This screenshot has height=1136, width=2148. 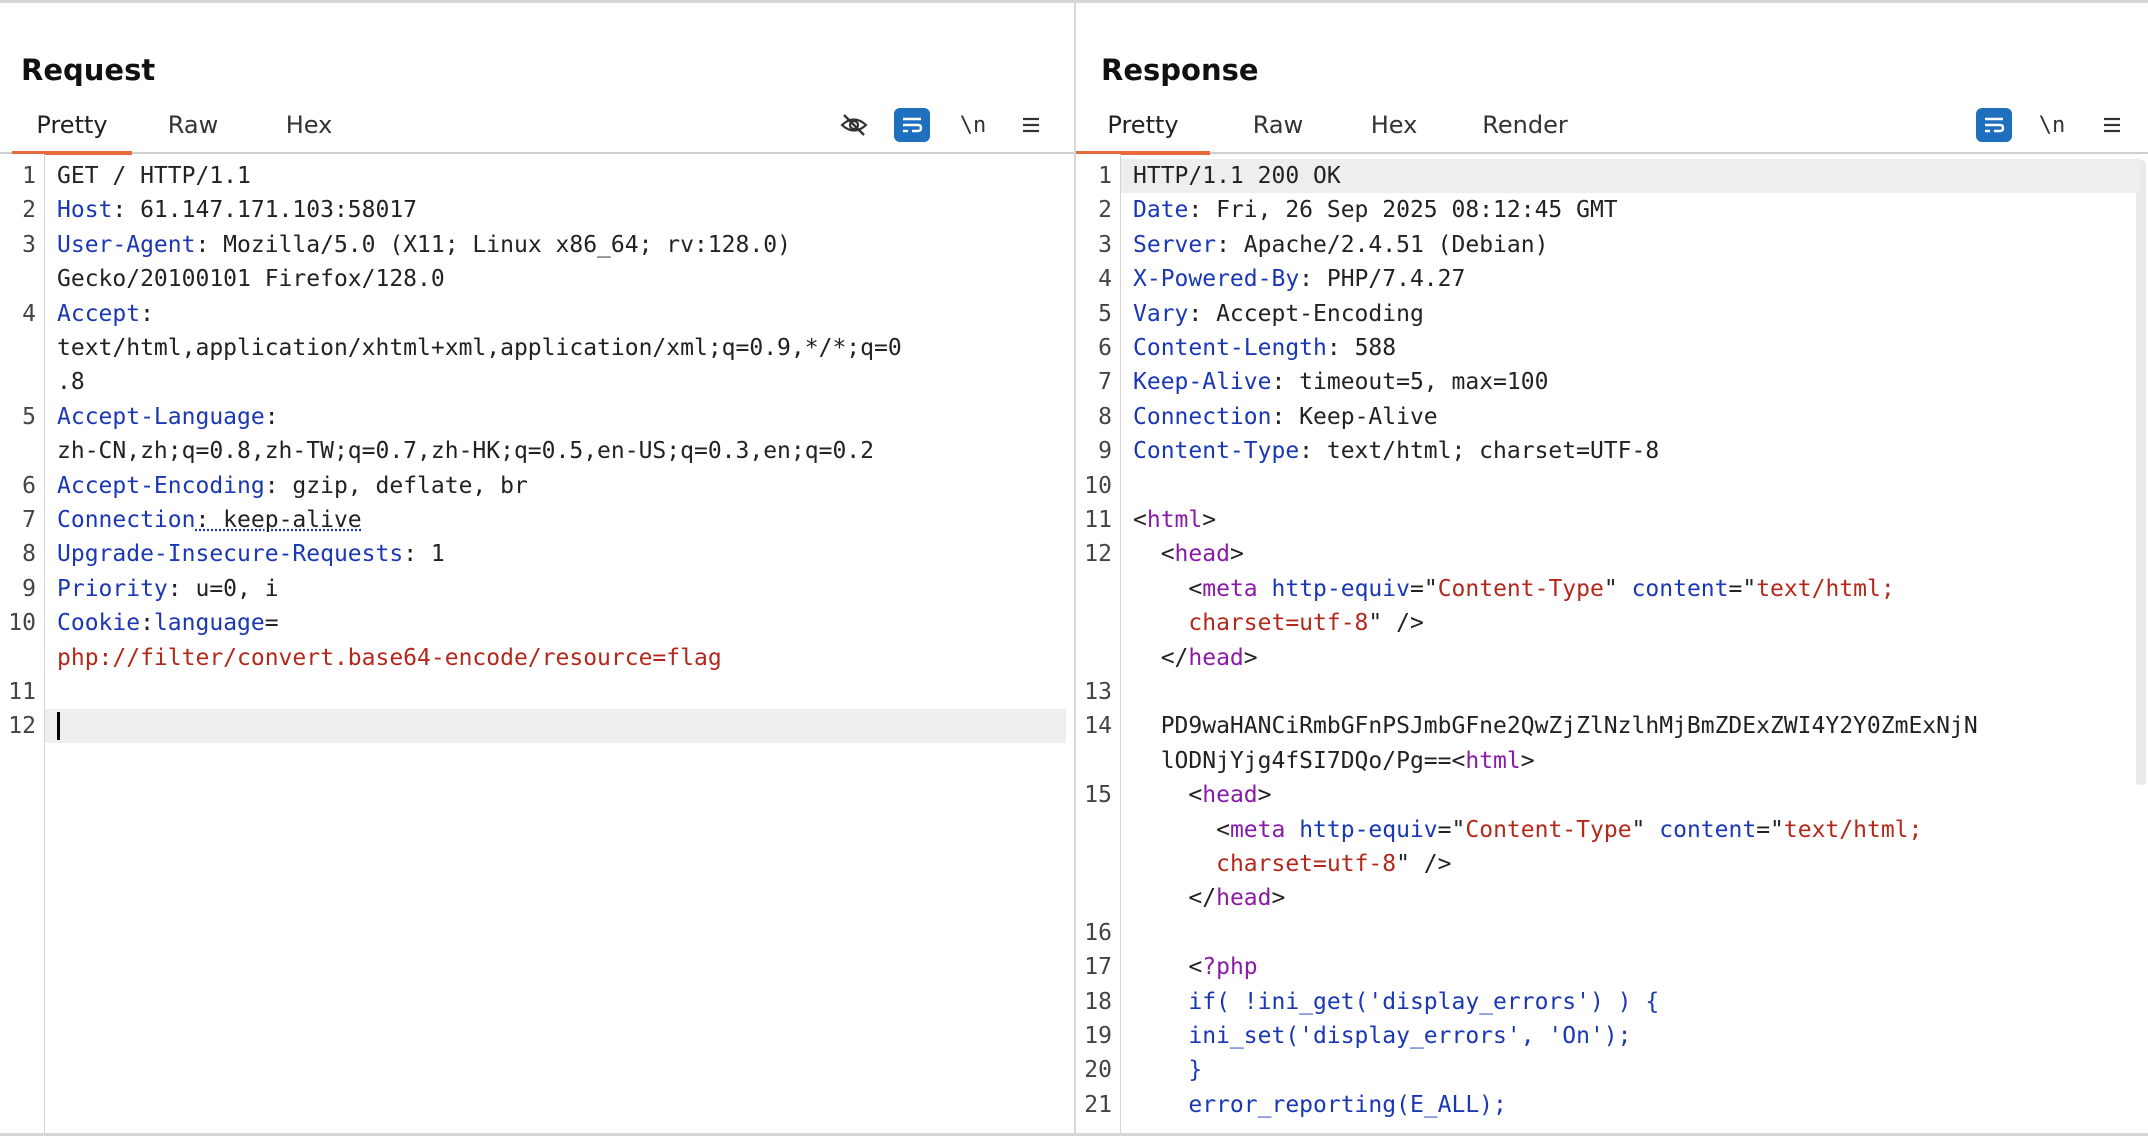 I want to click on code-token: Content-Type, so click(x=1520, y=588).